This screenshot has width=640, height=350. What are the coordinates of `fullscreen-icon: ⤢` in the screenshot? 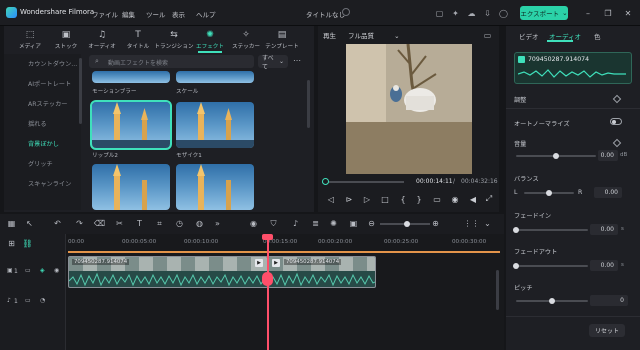 It's located at (489, 199).